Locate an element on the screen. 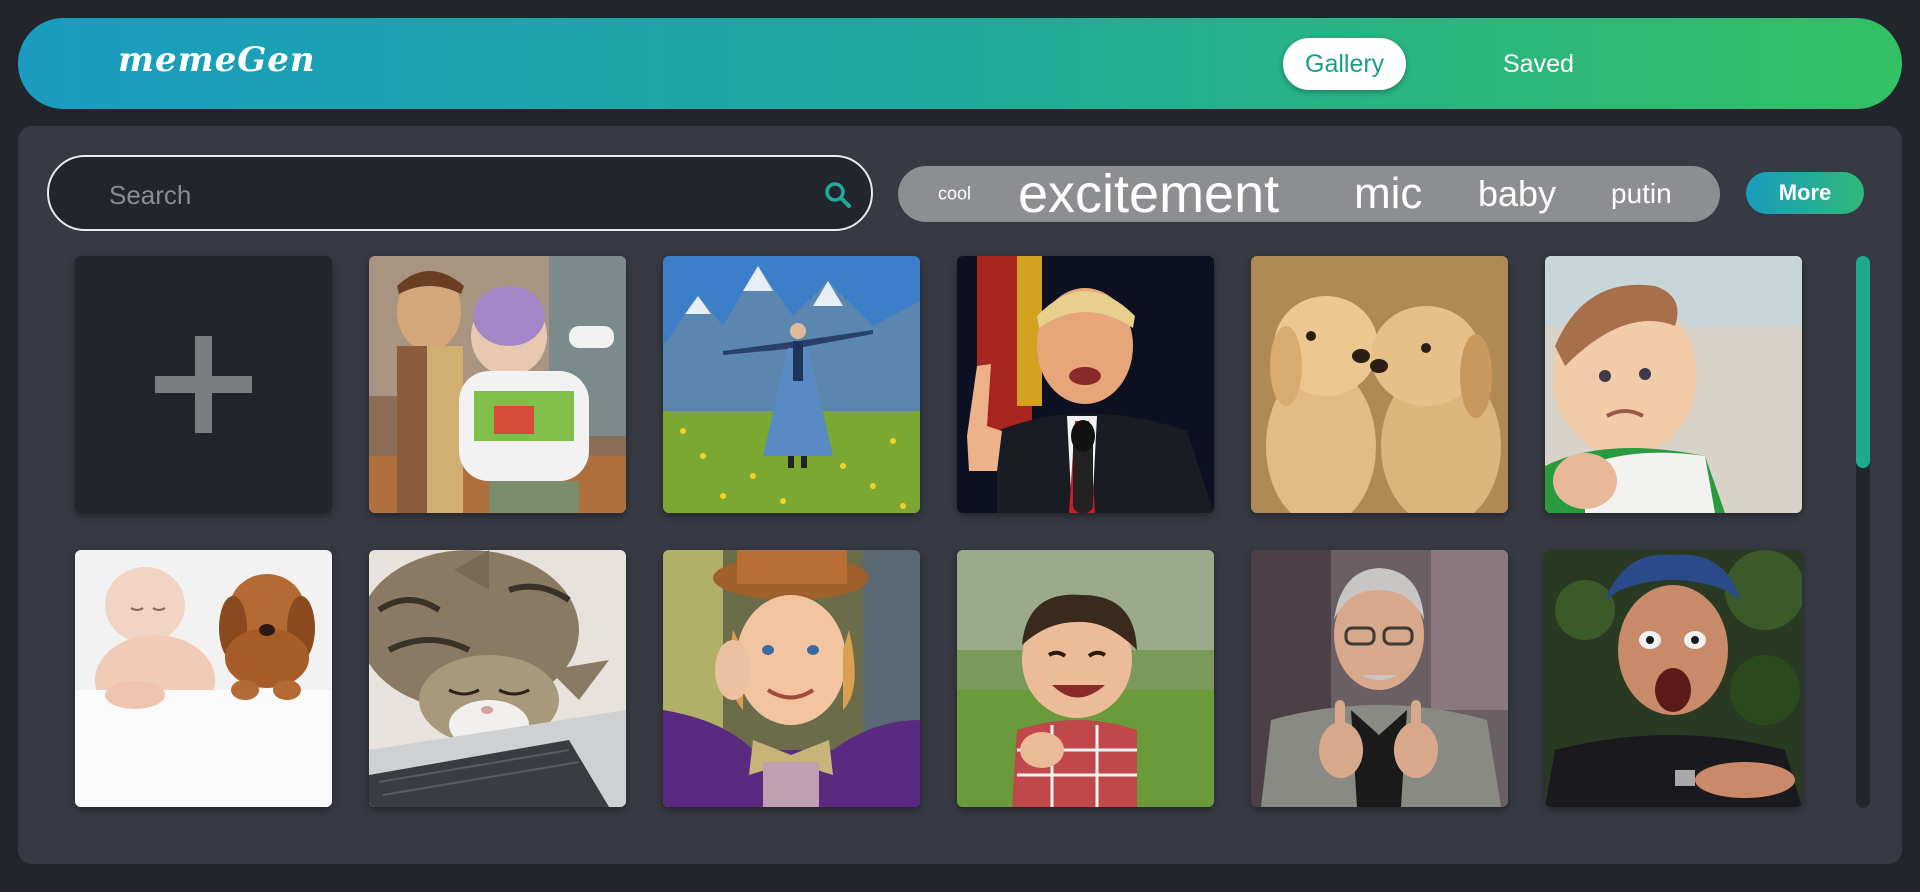  tag-baby: baby is located at coordinates (1517, 194).